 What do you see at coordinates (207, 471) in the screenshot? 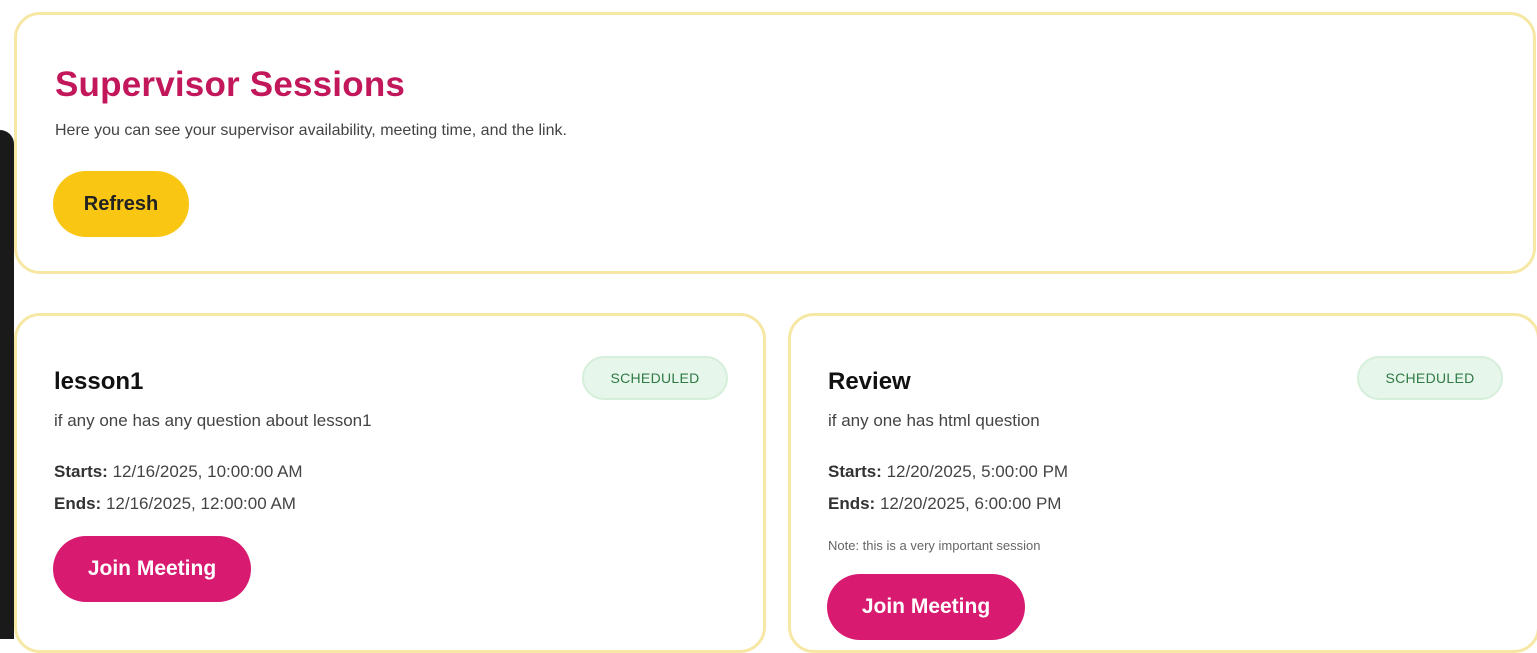
I see `starts-value: 12/16/2025, 10:00:00 AM` at bounding box center [207, 471].